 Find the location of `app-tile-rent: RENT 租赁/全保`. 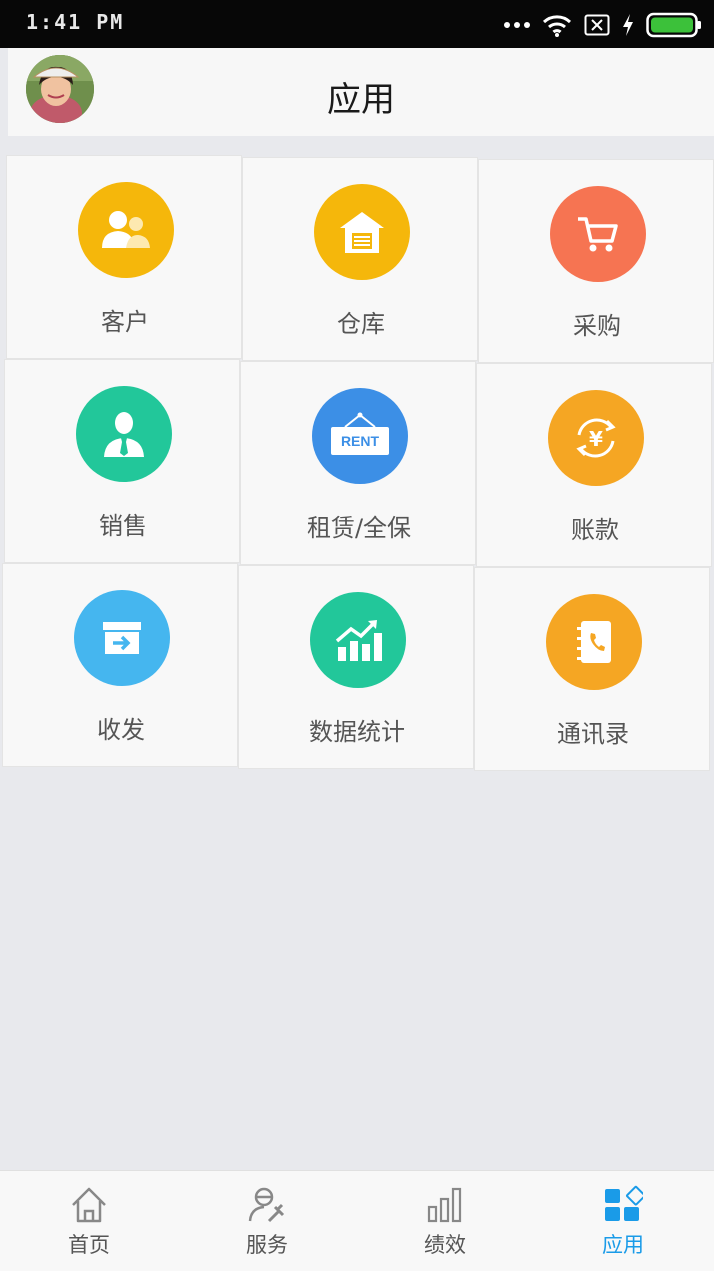

app-tile-rent: RENT 租赁/全保 is located at coordinates (358, 463).